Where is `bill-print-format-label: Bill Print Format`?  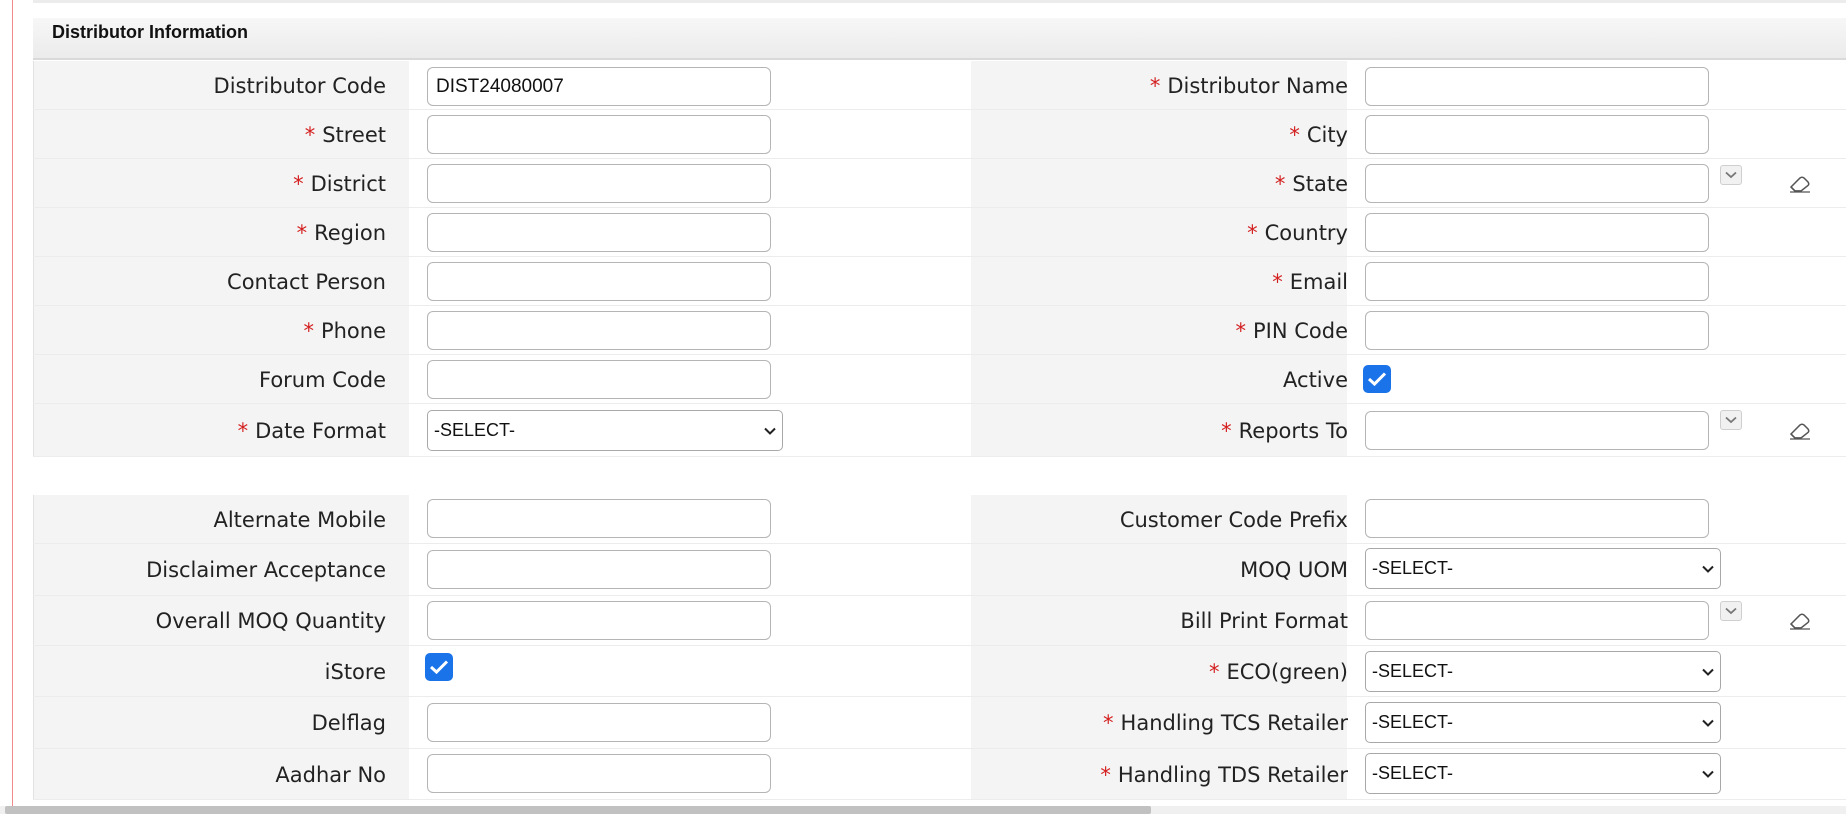
bill-print-format-label: Bill Print Format is located at coordinates (1264, 621).